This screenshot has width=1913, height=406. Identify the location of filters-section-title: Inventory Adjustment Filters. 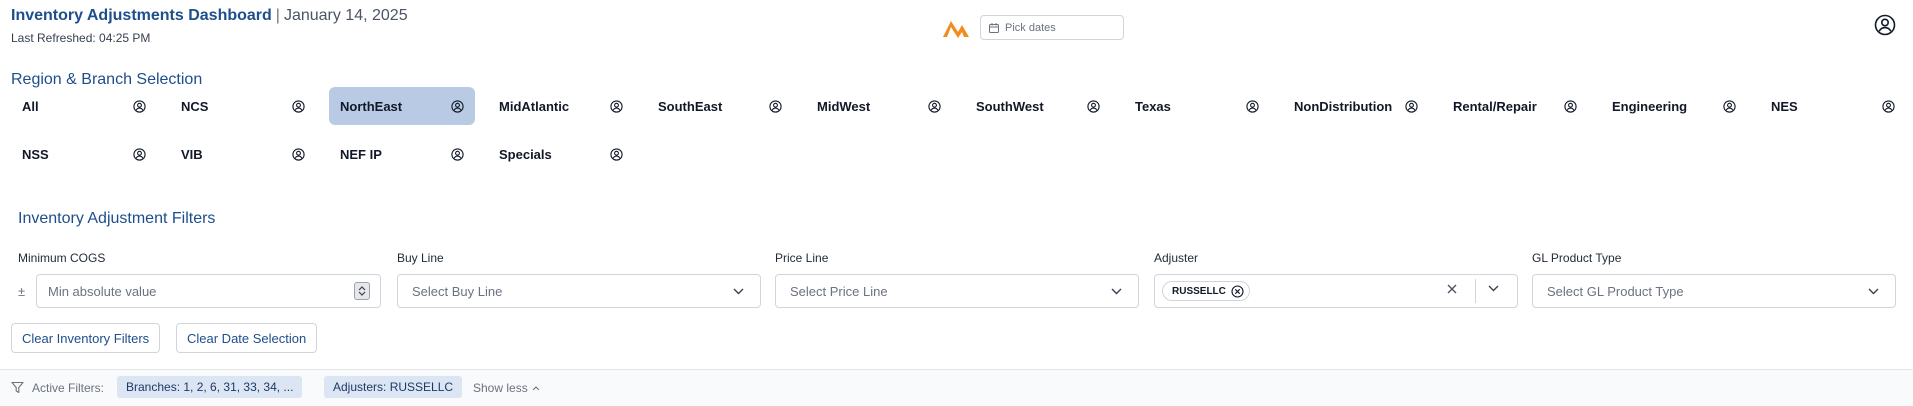
(117, 218).